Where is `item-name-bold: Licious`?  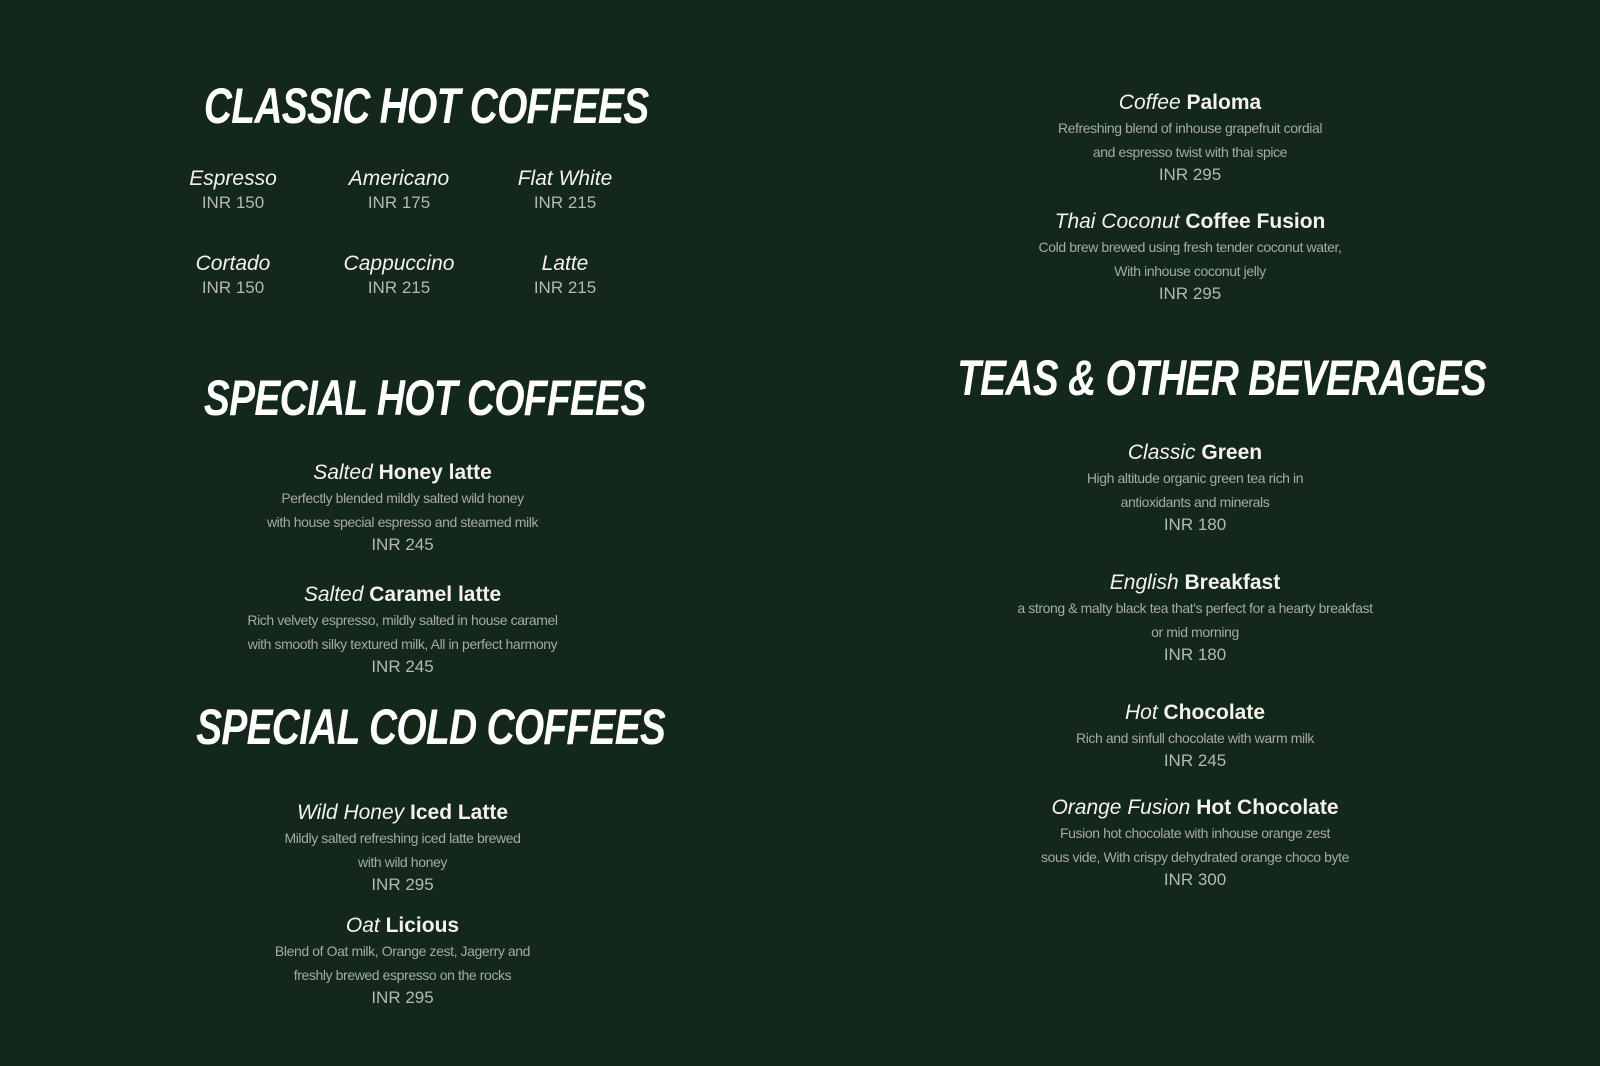 item-name-bold: Licious is located at coordinates (422, 925).